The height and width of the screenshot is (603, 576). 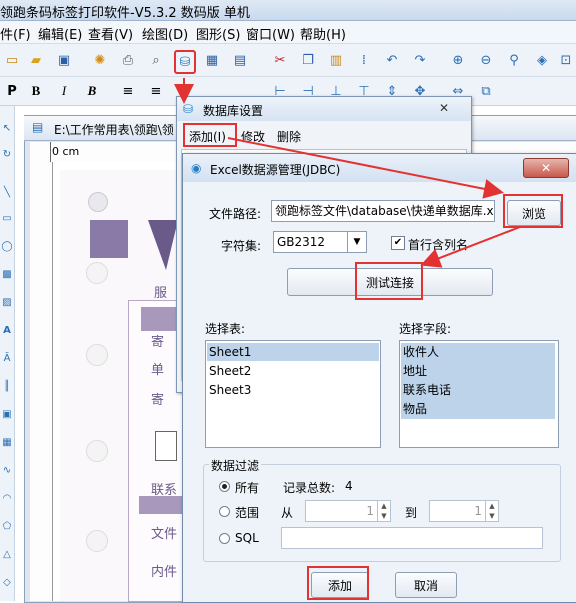 I want to click on arrow-to-browse, so click(x=365, y=168).